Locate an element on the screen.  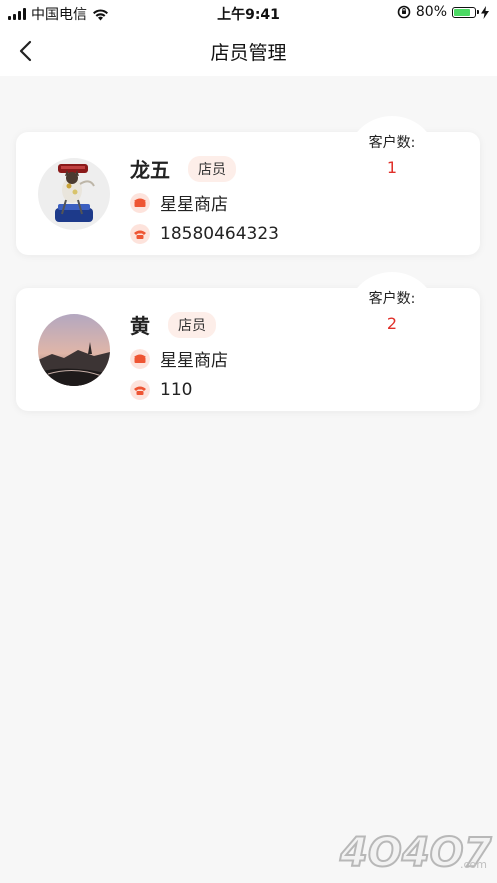
staff-name: 黄 is located at coordinates (140, 326).